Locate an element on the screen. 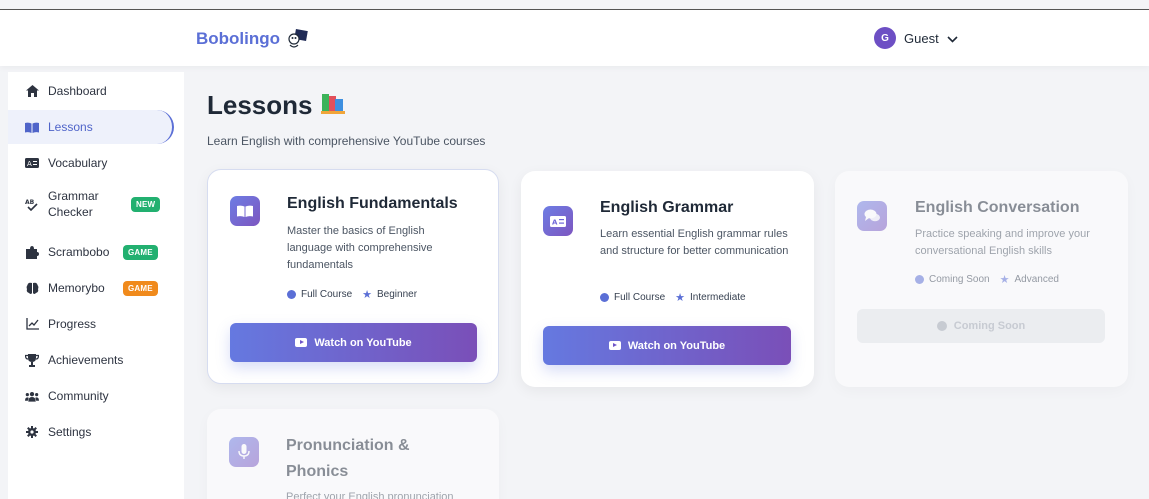 The image size is (1149, 499). brand-name: Bobolingo is located at coordinates (238, 38).